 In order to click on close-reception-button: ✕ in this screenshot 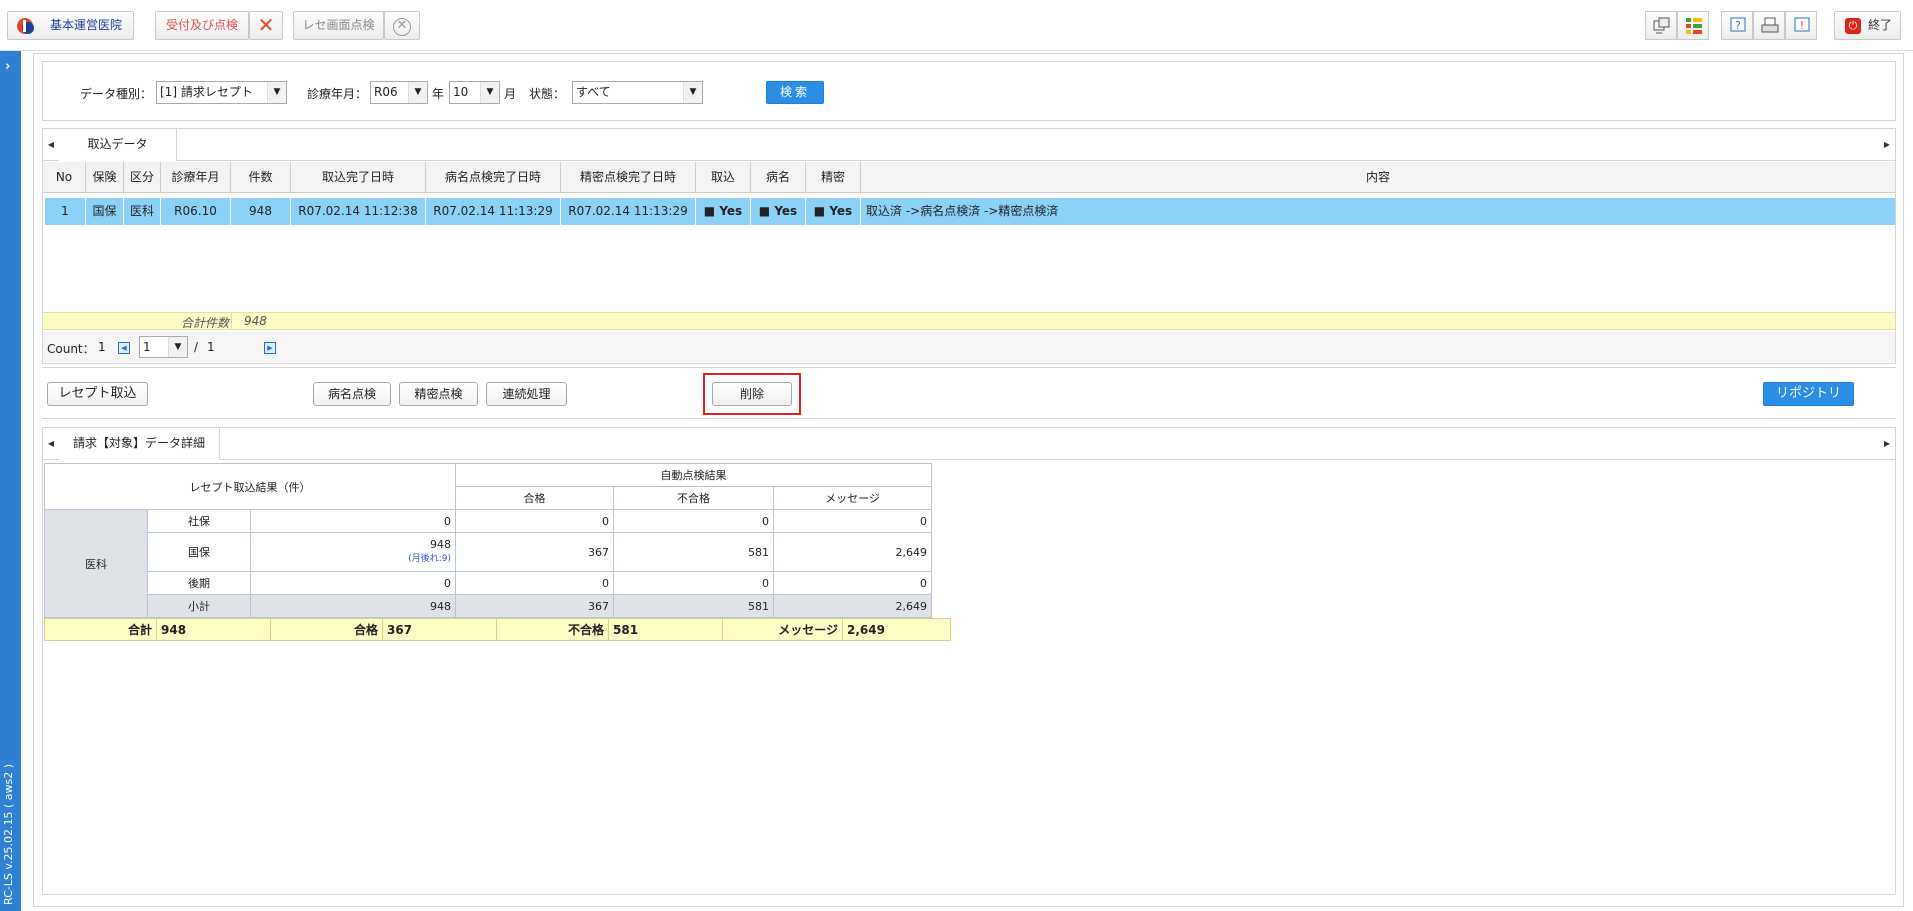, I will do `click(266, 25)`.